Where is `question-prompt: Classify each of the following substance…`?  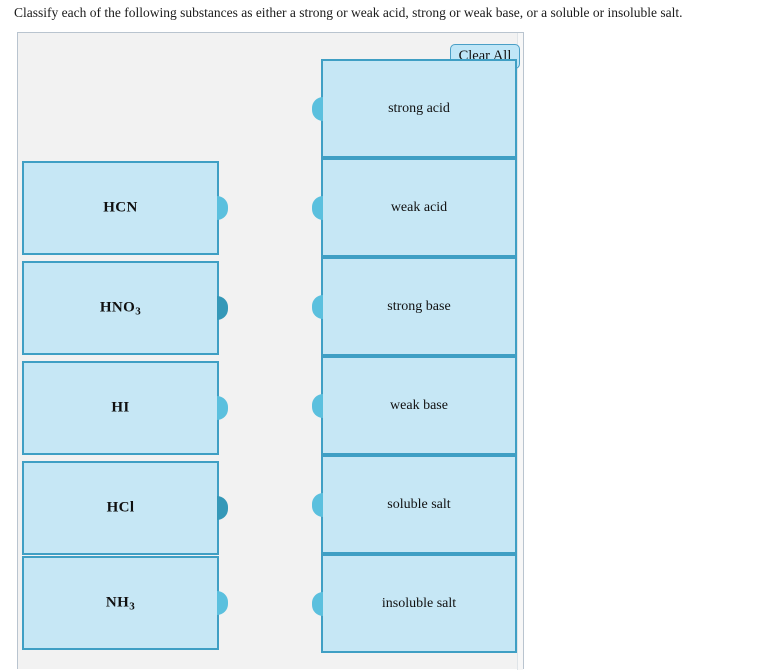 question-prompt: Classify each of the following substance… is located at coordinates (348, 12).